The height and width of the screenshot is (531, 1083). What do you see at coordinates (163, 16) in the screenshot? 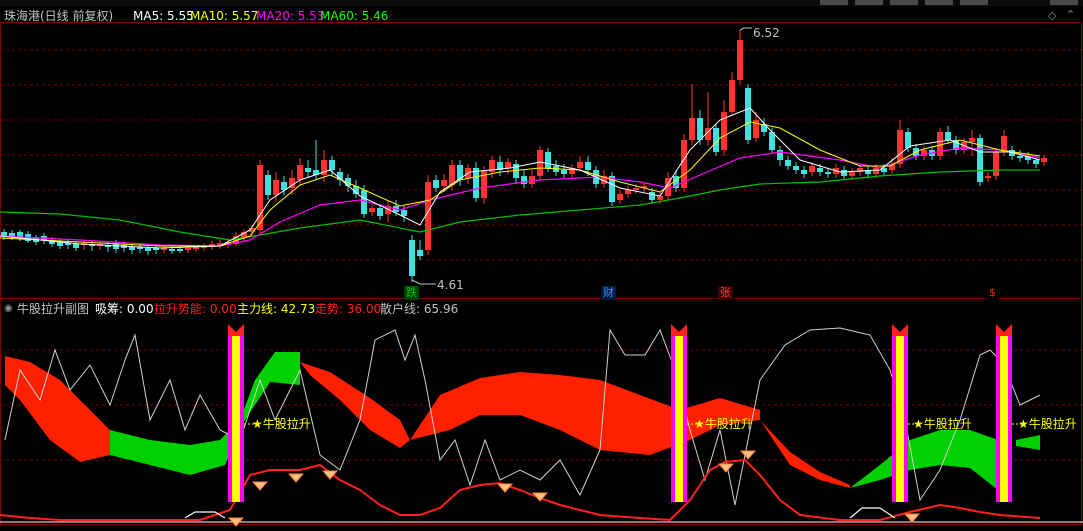
I see `ma5-label: MA5: 5.55` at bounding box center [163, 16].